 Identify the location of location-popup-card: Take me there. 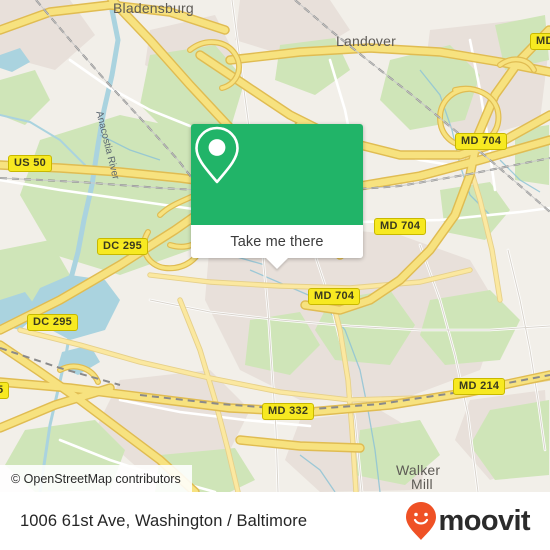
(277, 196).